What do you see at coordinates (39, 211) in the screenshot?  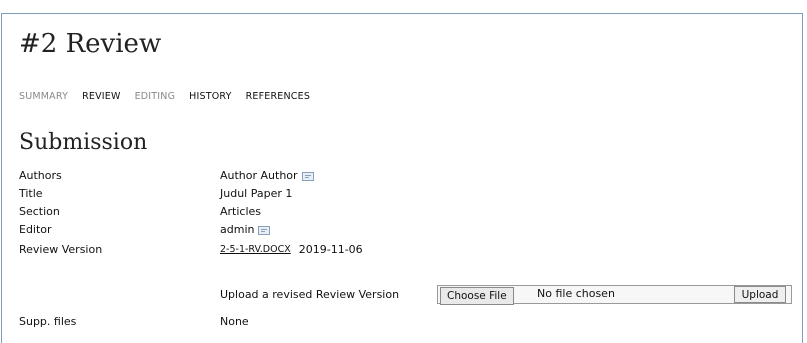 I see `section-label: Section` at bounding box center [39, 211].